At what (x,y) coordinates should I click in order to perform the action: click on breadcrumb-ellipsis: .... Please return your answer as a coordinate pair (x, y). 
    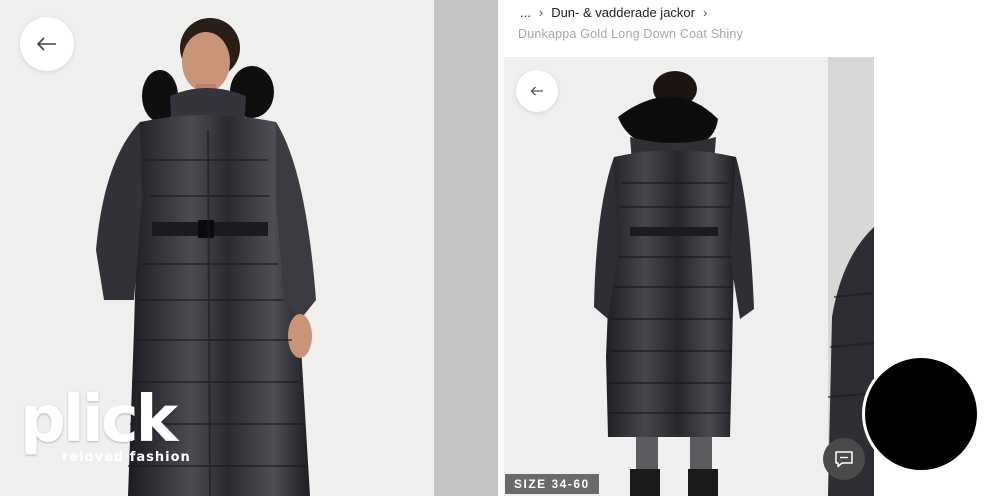
    Looking at the image, I should click on (525, 12).